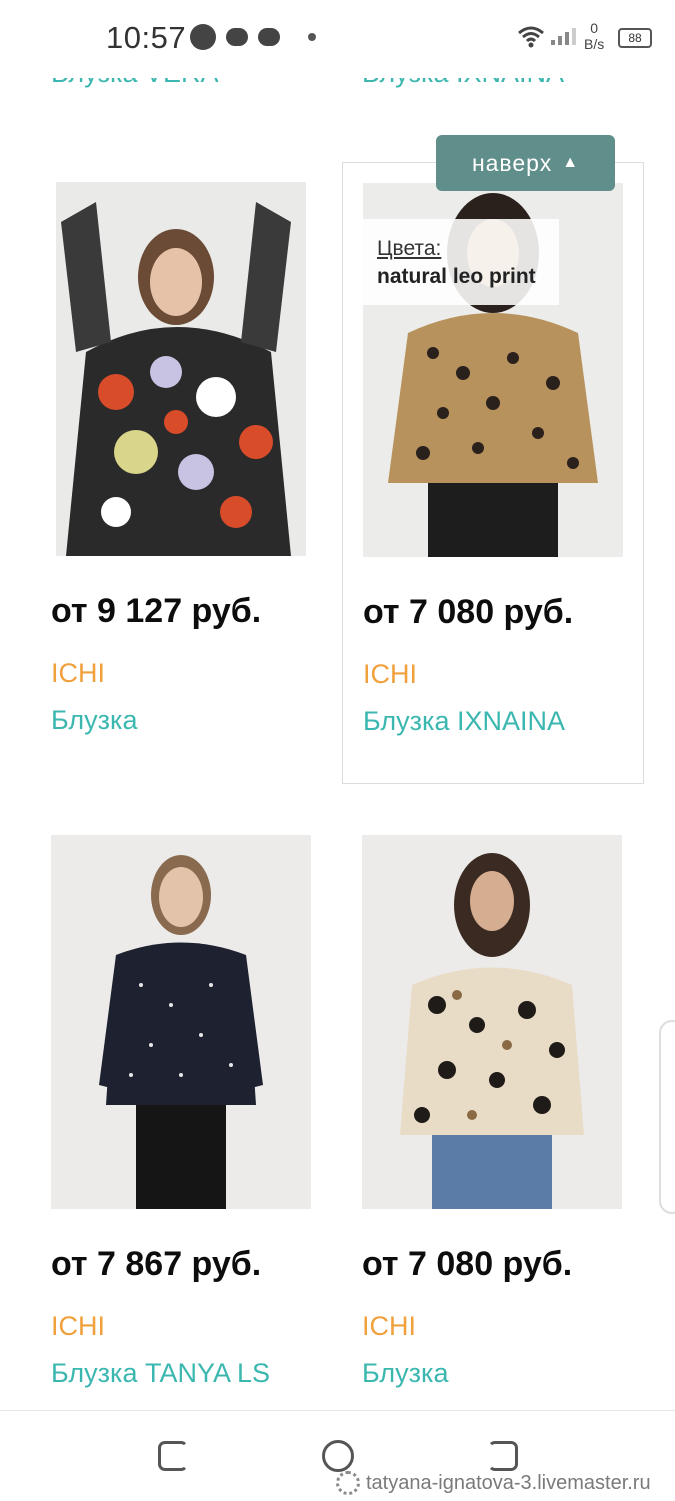 The height and width of the screenshot is (1501, 675). Describe the element at coordinates (635, 38) in the screenshot. I see `battery-icon: 88` at that location.